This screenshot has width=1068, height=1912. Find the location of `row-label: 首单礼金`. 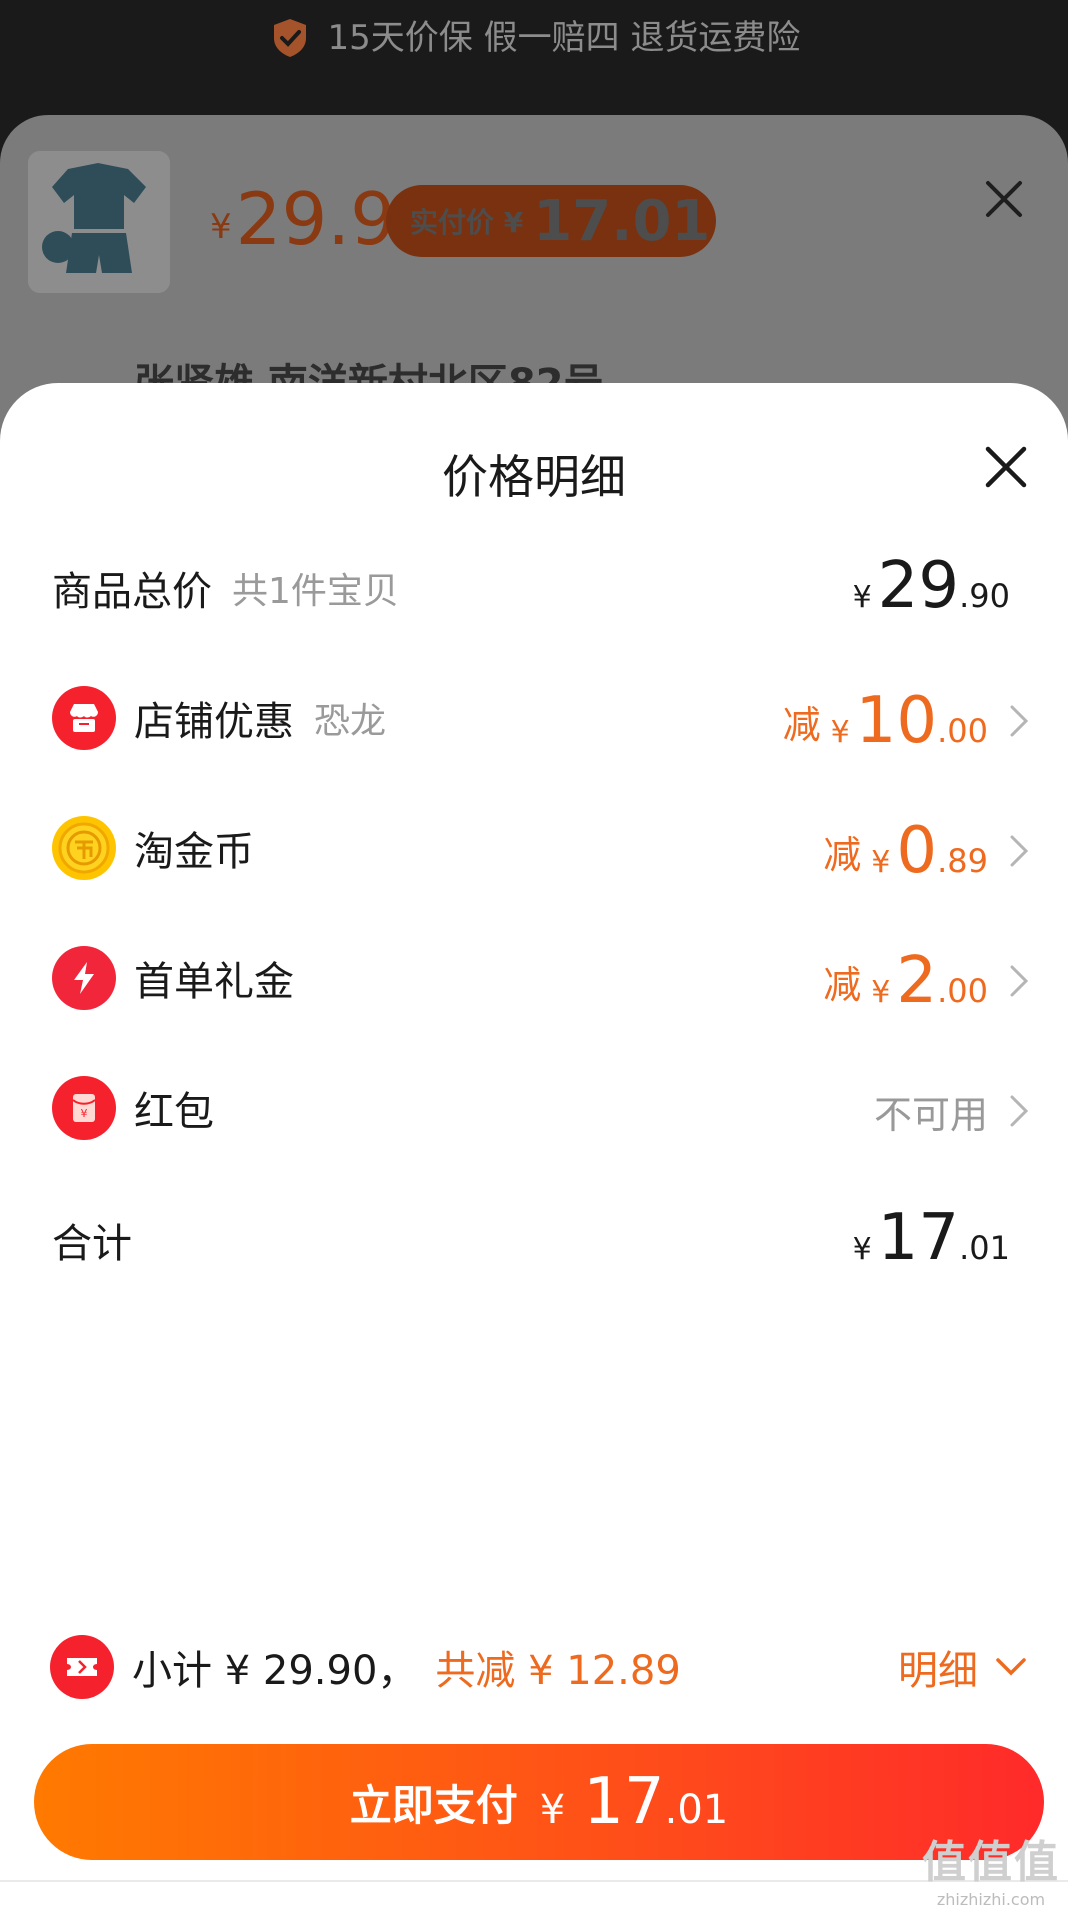

row-label: 首单礼金 is located at coordinates (214, 982).